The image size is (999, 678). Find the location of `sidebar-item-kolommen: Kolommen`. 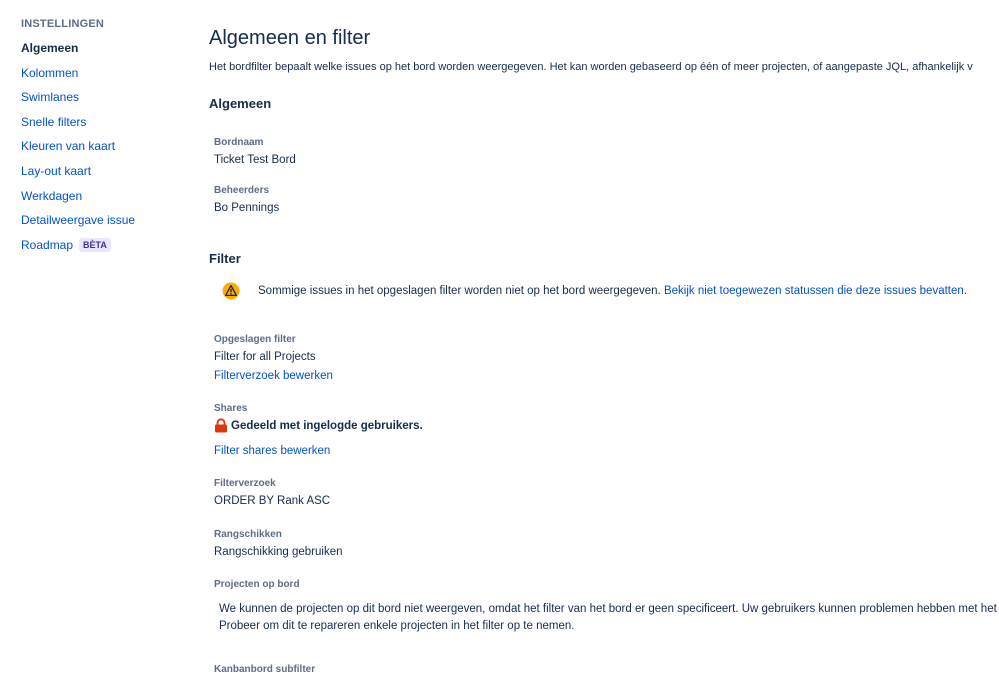

sidebar-item-kolommen: Kolommen is located at coordinates (78, 75).